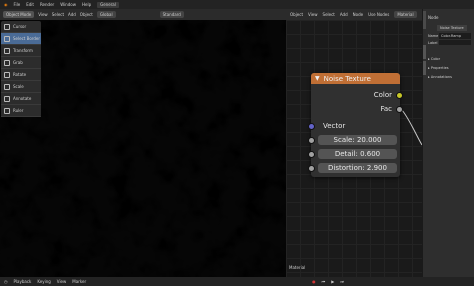  Describe the element at coordinates (424, 68) in the screenshot. I see `sidebar-tab-view` at that location.